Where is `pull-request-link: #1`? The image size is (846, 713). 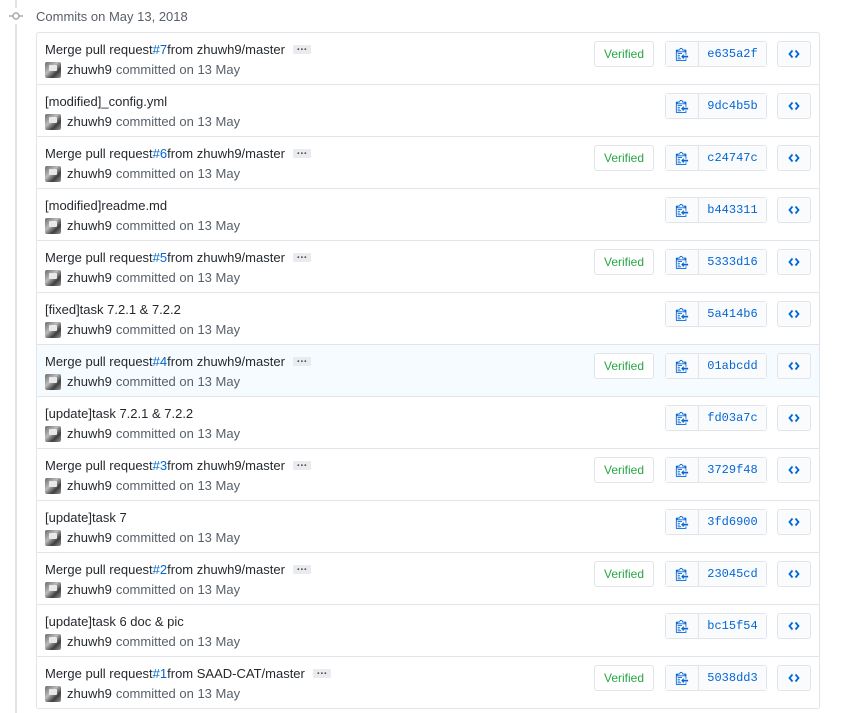
pull-request-link: #1 is located at coordinates (160, 673).